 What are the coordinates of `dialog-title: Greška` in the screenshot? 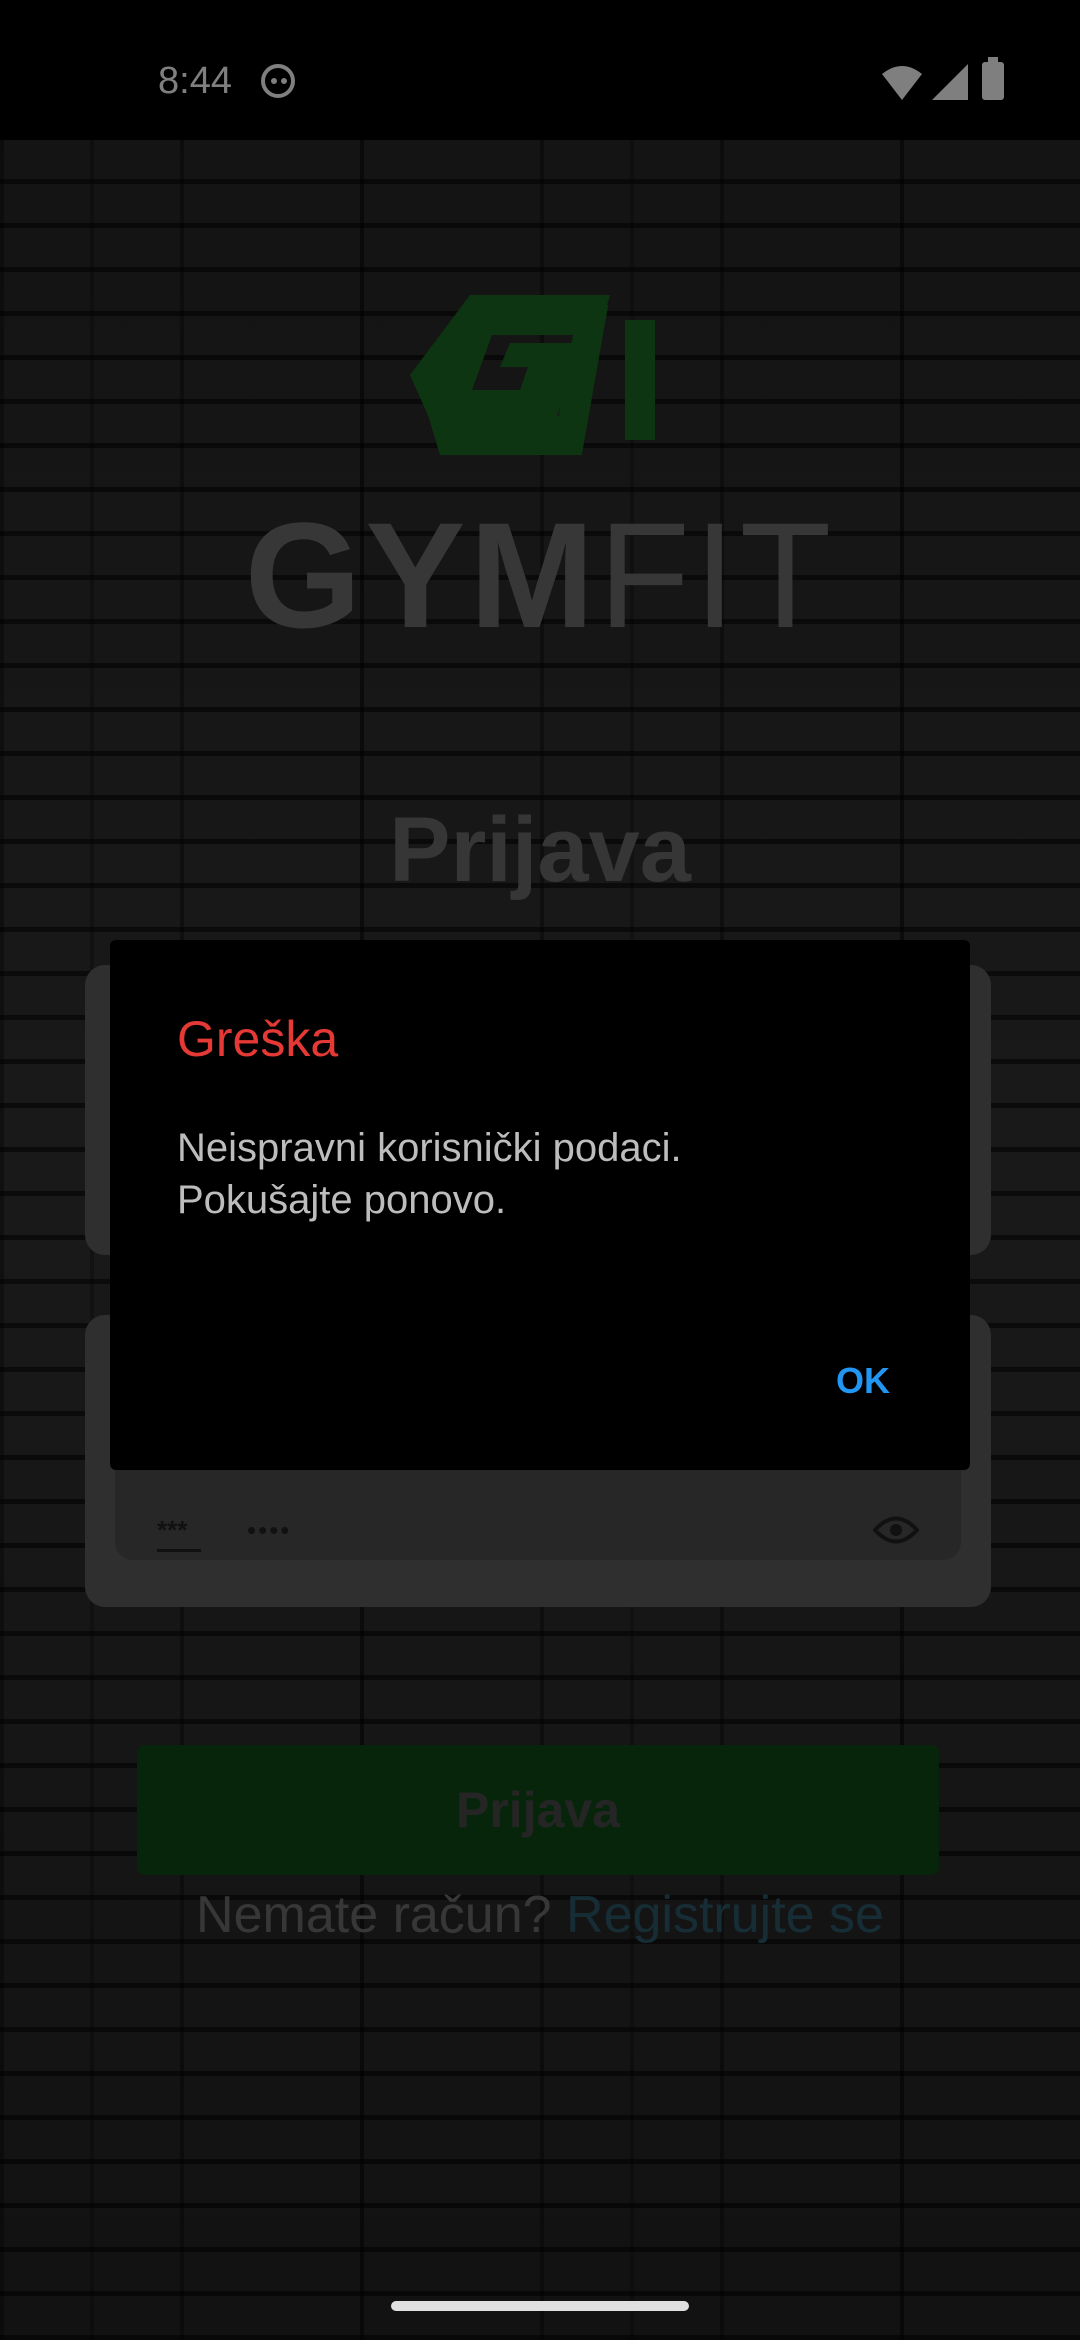 It's located at (258, 1039).